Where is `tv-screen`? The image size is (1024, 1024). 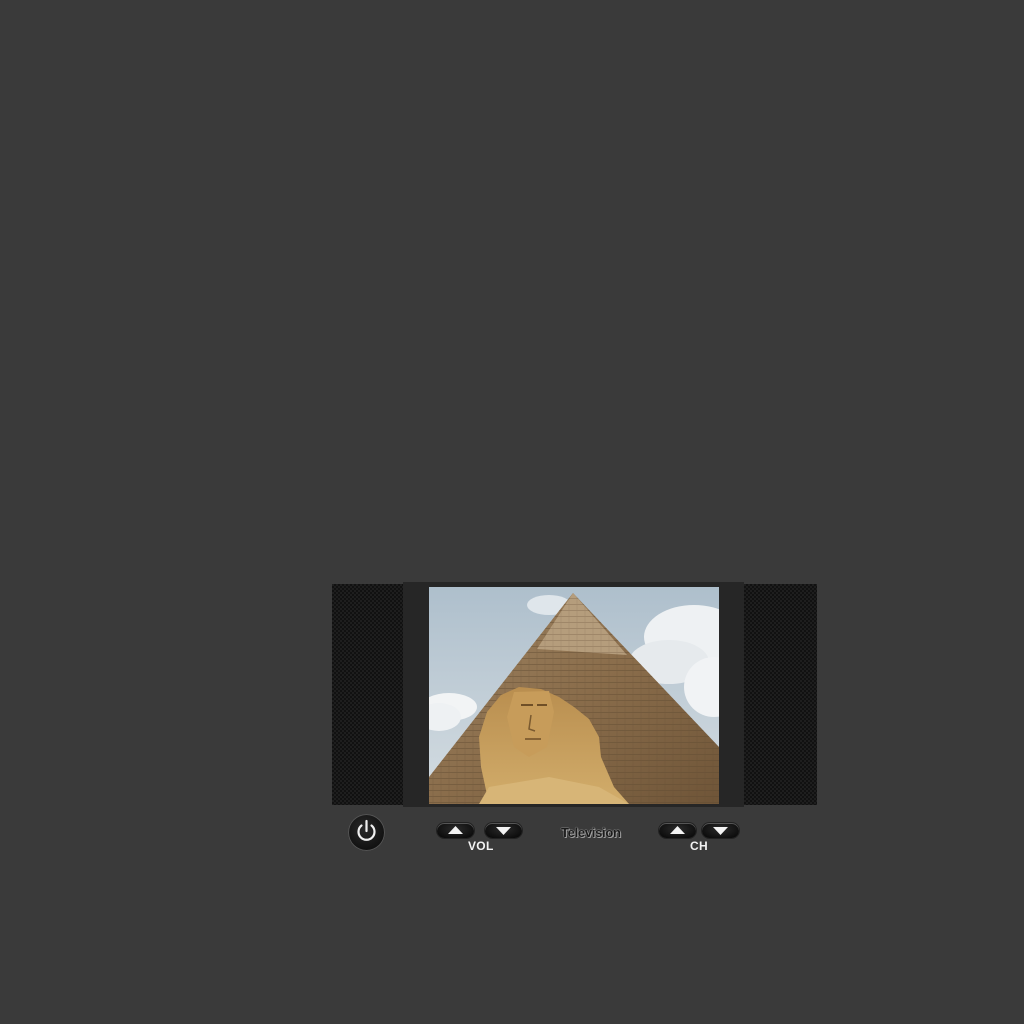 tv-screen is located at coordinates (574, 695).